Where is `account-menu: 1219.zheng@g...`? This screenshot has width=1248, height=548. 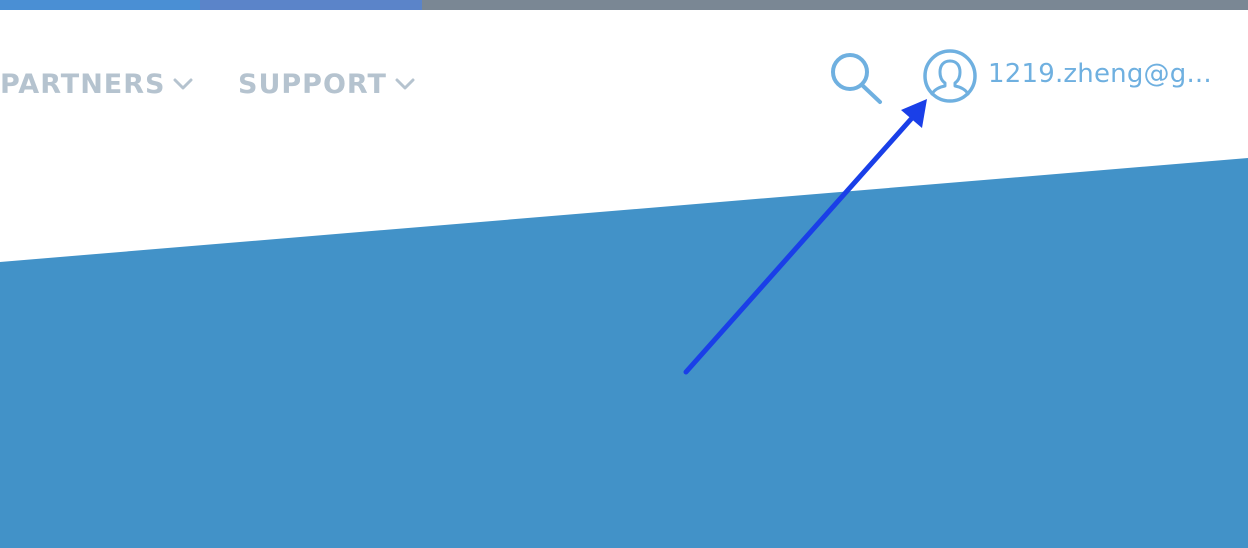
account-menu: 1219.zheng@g... is located at coordinates (1067, 76).